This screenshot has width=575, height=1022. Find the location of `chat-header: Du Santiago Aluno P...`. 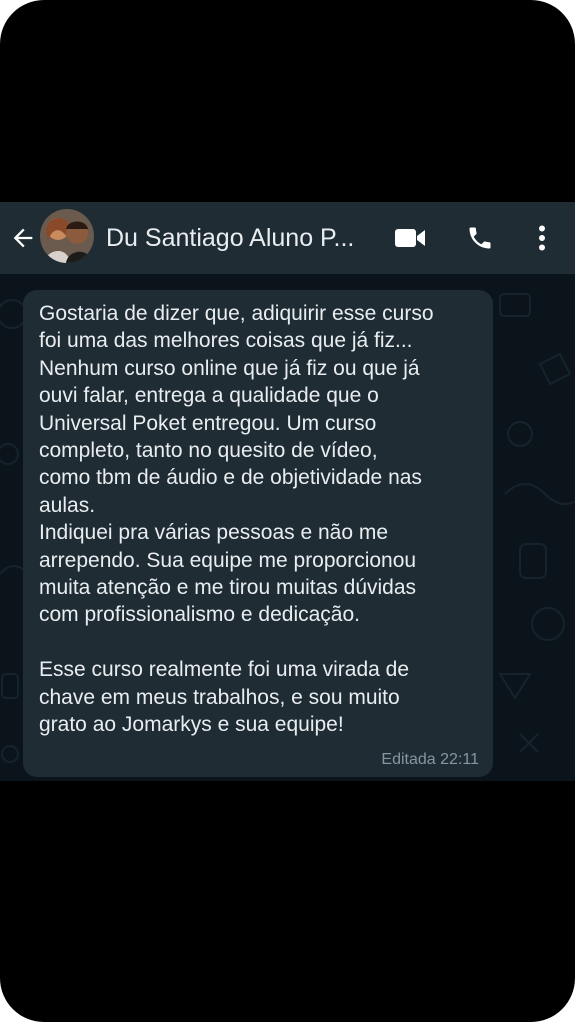

chat-header: Du Santiago Aluno P... is located at coordinates (287, 238).